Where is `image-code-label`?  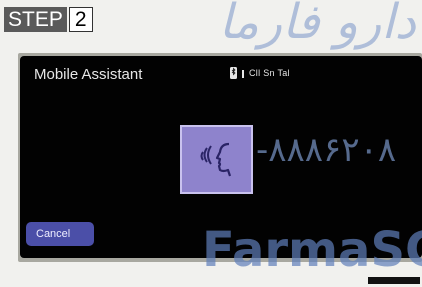 image-code-label is located at coordinates (394, 280).